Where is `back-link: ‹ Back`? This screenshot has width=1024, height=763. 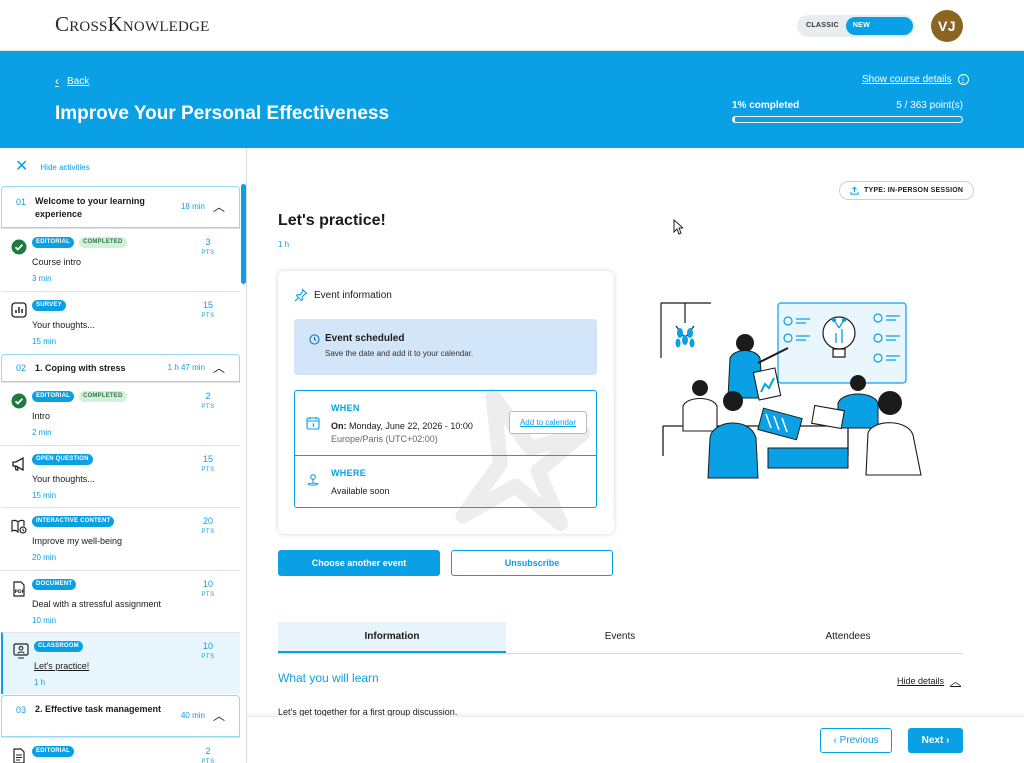 back-link: ‹ Back is located at coordinates (72, 81).